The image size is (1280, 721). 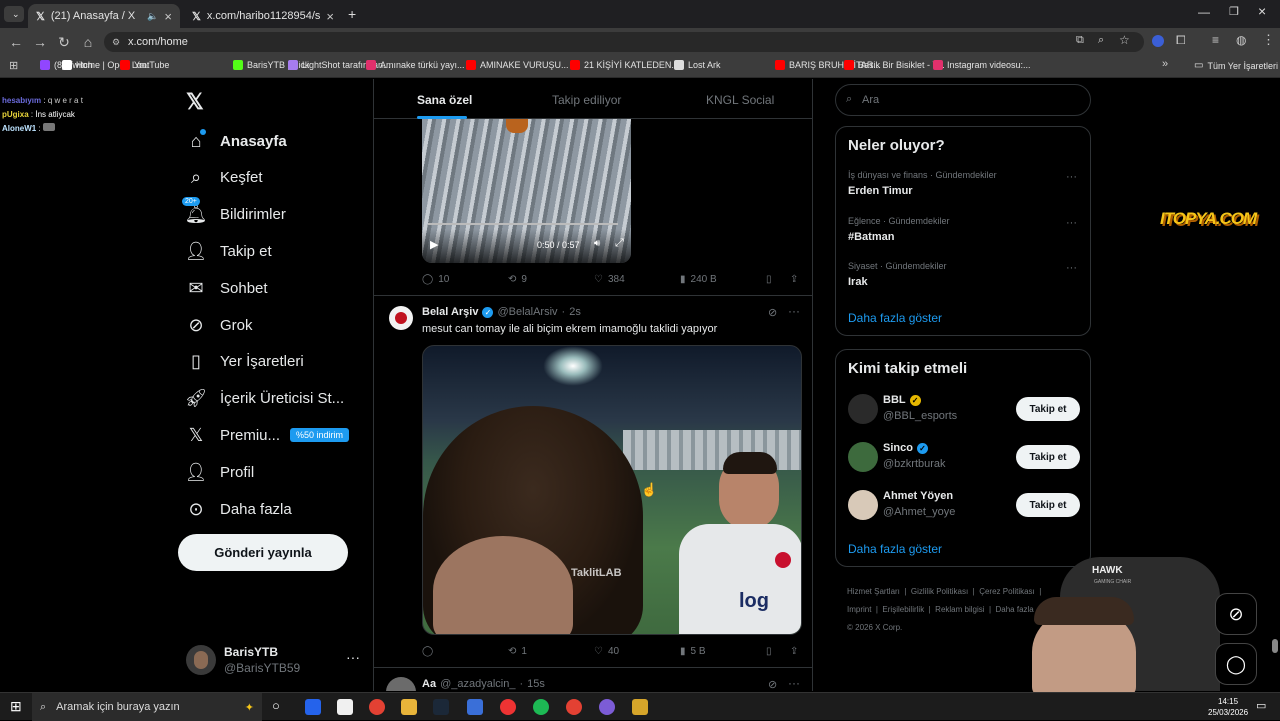 I want to click on views-action: ▮ 240 B, so click(x=698, y=279).